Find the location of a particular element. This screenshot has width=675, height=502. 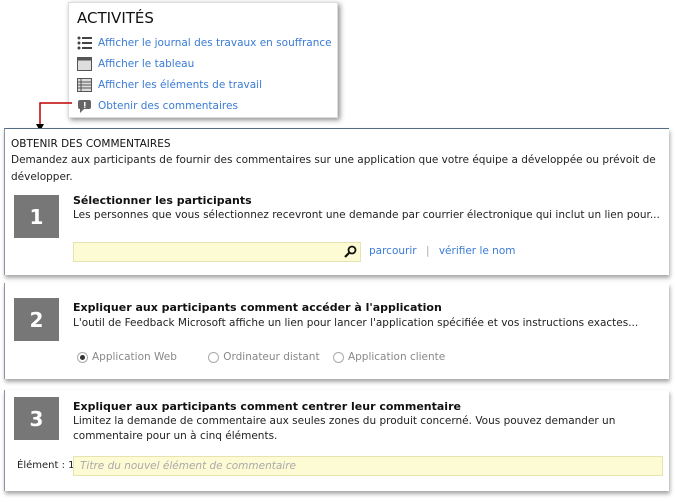

step-heading: Sélectionner les participants is located at coordinates (162, 200).